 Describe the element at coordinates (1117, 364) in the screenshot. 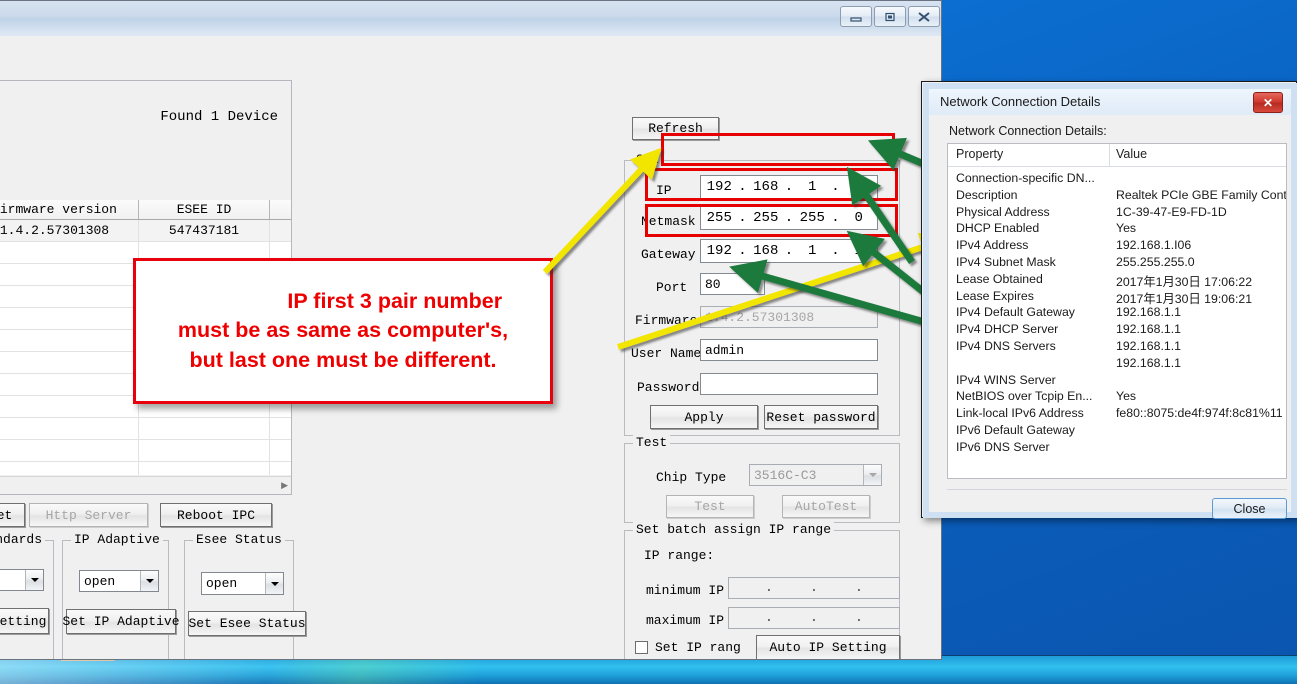

I see `list-item: 192.168.1.1` at that location.